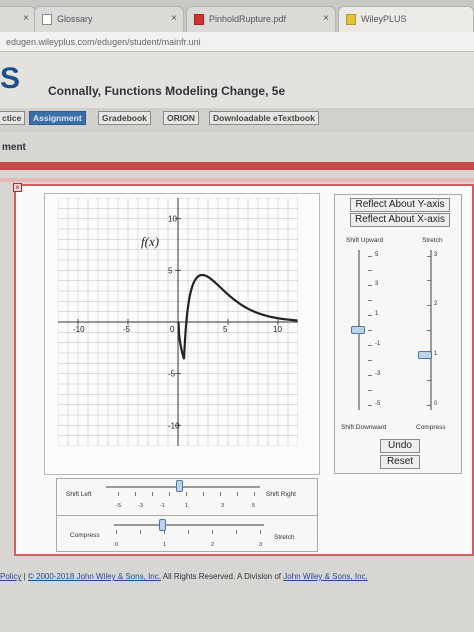 This screenshot has height=632, width=474. Describe the element at coordinates (127, 329) in the screenshot. I see `x-tick-label: -5` at that location.